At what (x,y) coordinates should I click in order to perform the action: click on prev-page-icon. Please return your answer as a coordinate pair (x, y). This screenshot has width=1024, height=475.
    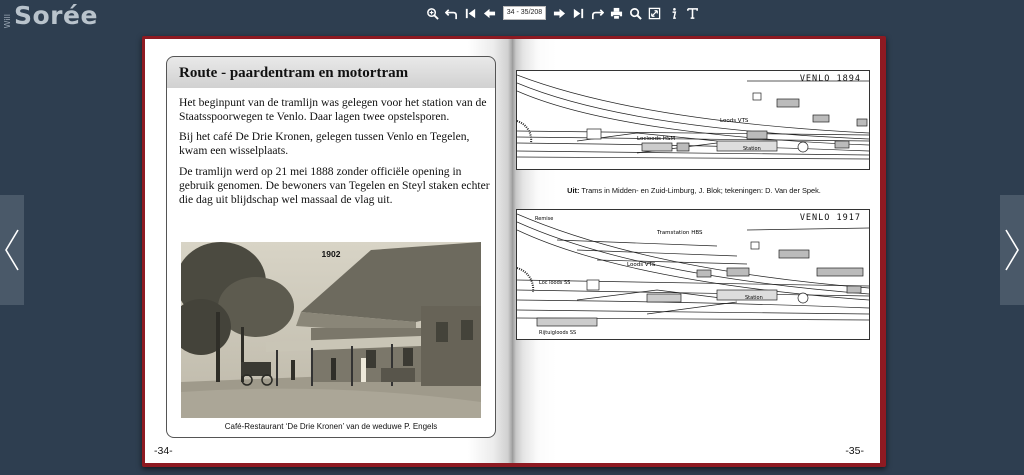
    Looking at the image, I should click on (489, 13).